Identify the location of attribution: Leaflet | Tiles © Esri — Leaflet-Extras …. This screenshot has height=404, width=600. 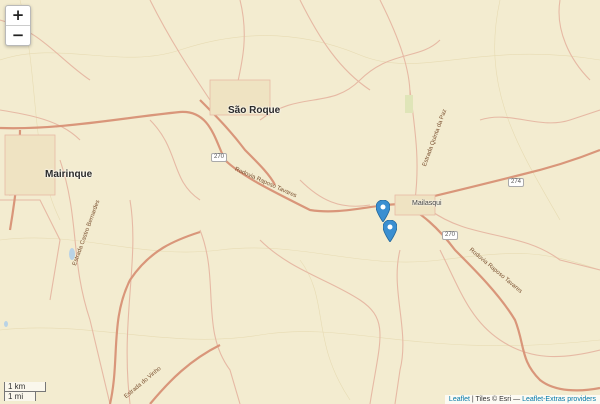
(522, 399).